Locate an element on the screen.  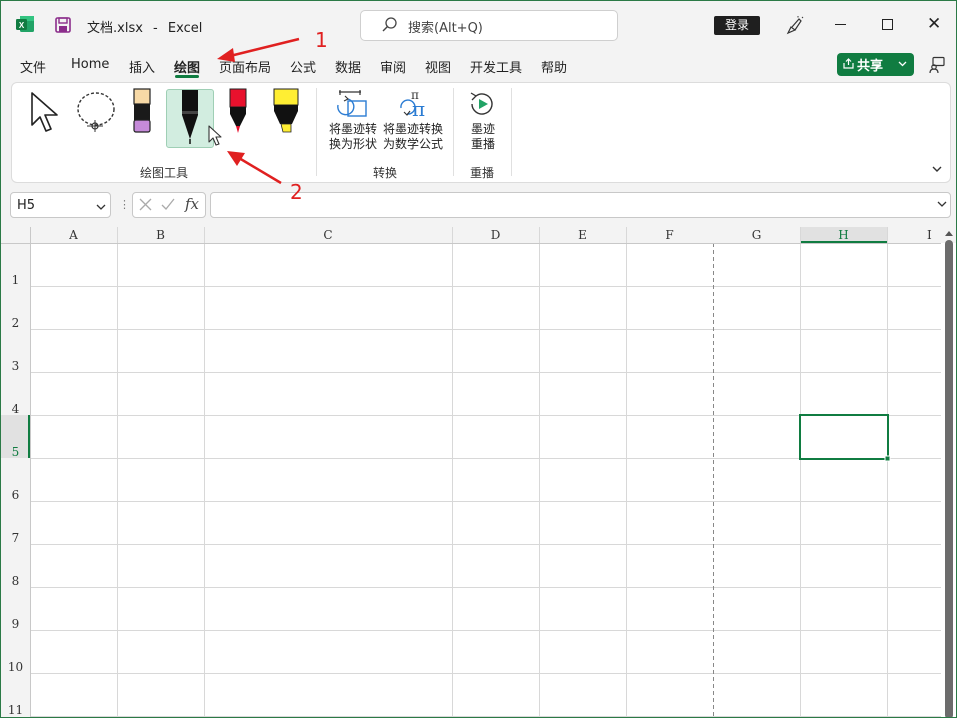
enter-check-icon is located at coordinates (168, 204).